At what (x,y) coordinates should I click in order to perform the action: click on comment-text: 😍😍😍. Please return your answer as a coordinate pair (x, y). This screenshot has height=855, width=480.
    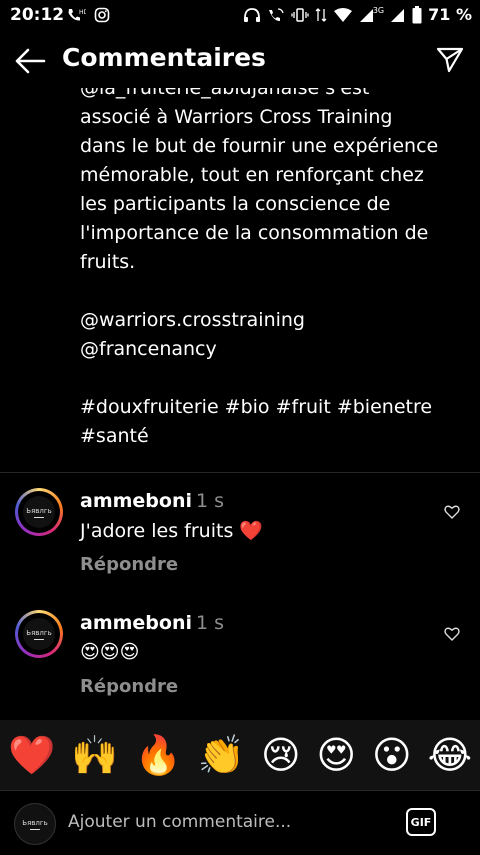
    Looking at the image, I should click on (110, 652).